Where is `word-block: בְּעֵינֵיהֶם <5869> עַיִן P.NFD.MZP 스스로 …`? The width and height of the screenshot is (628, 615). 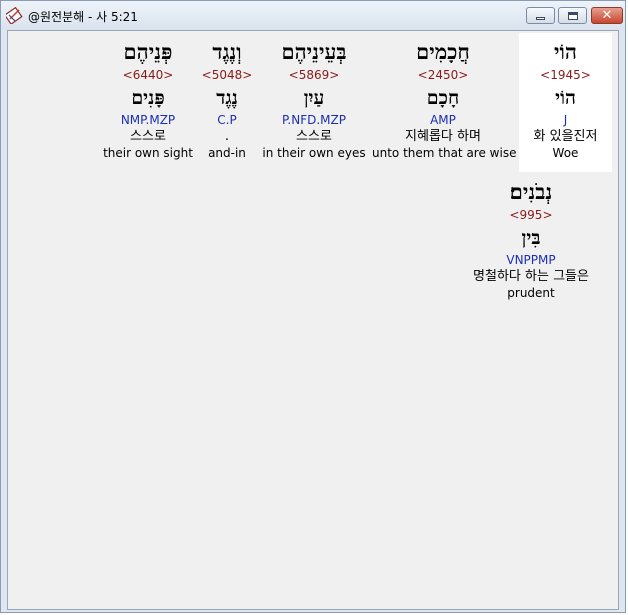
word-block: בְּעֵינֵיהֶם <5869> עַיִן P.NFD.MZP 스스로 … is located at coordinates (314, 102).